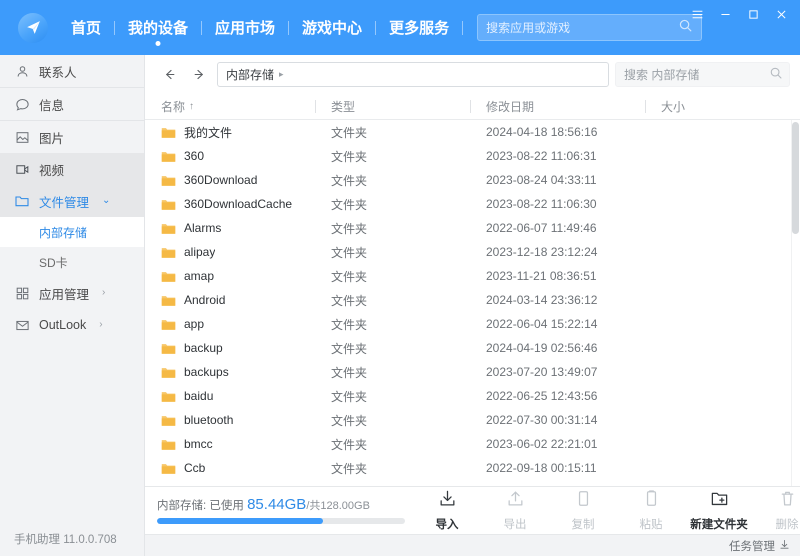  I want to click on maximize-icon, so click(753, 14).